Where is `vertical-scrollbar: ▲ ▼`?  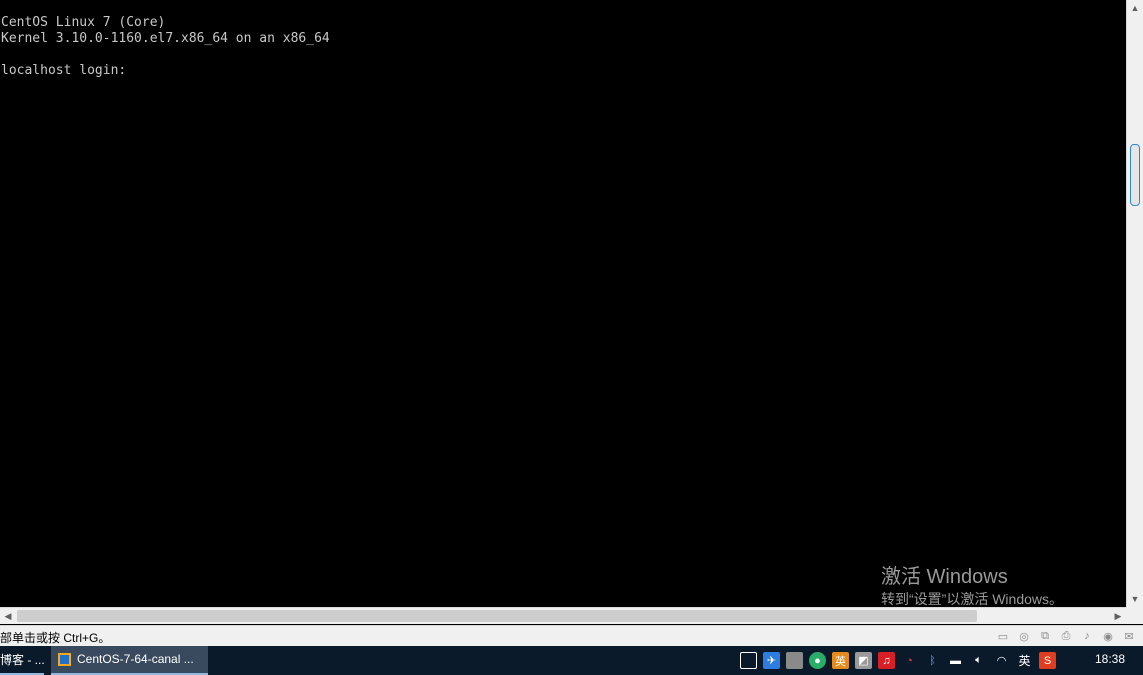
vertical-scrollbar: ▲ ▼ is located at coordinates (1134, 303).